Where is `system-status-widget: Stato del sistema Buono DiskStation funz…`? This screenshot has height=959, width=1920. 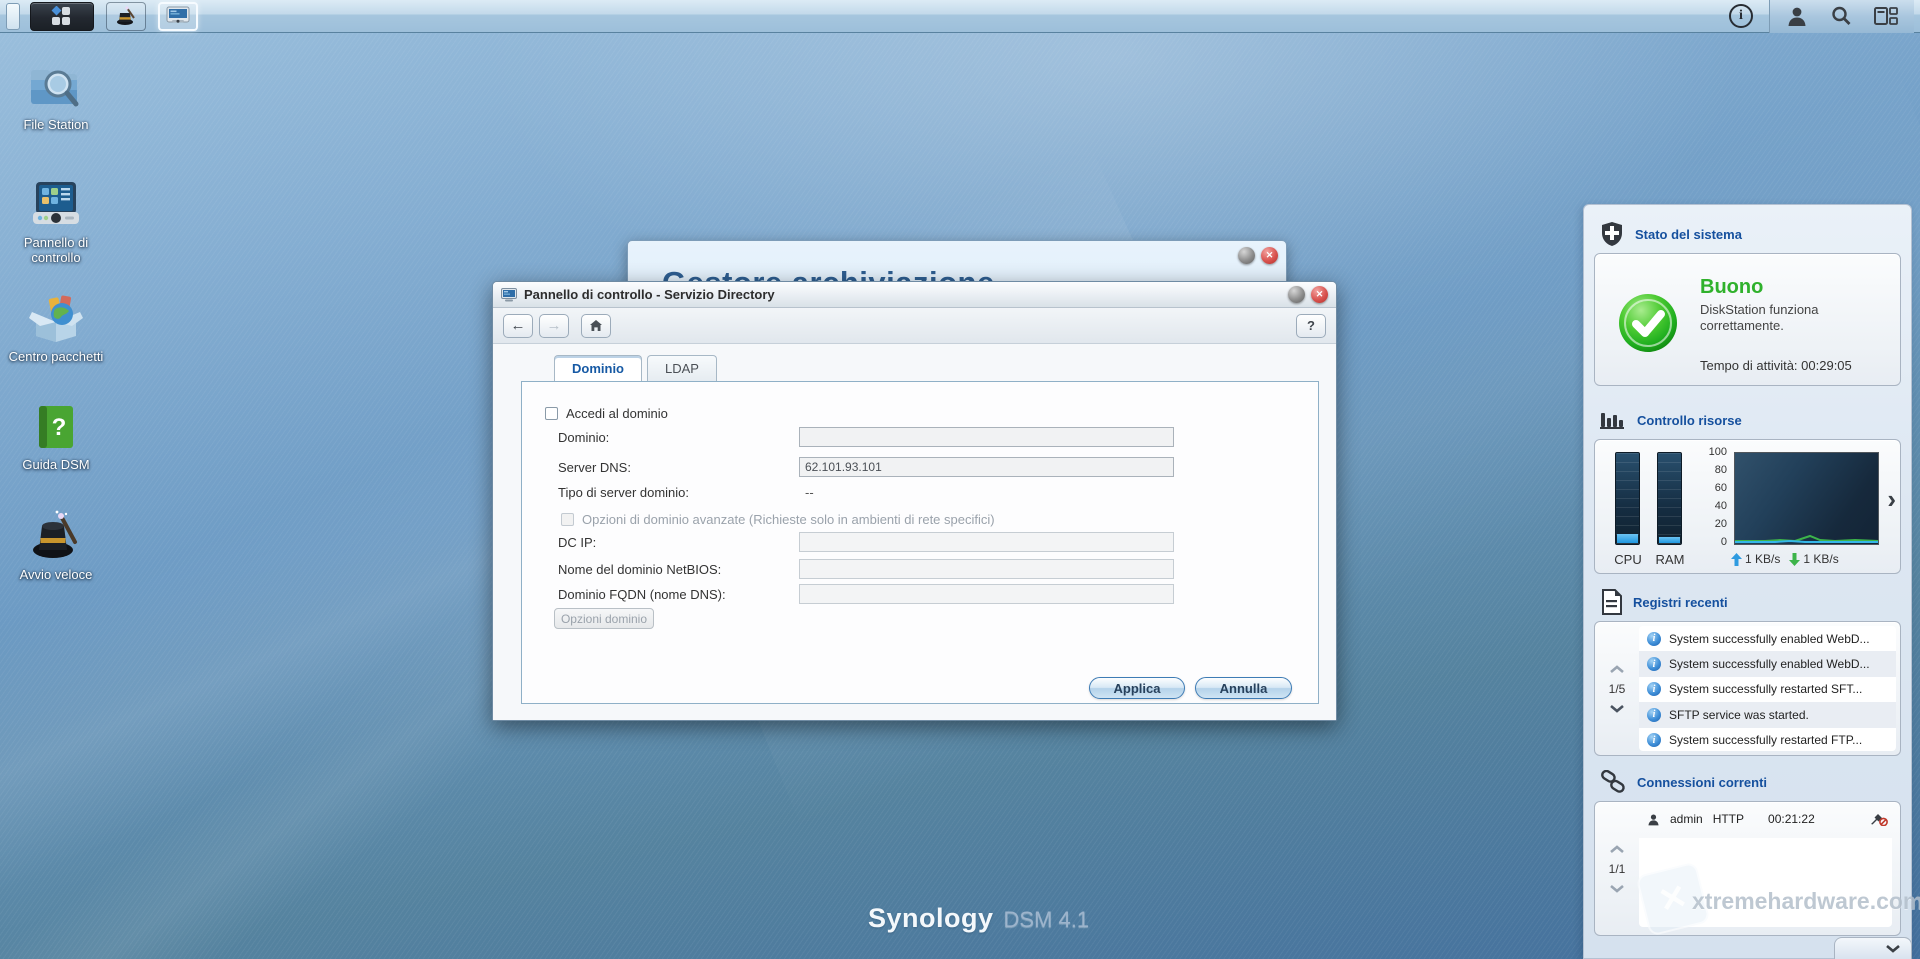 system-status-widget: Stato del sistema Buono DiskStation funz… is located at coordinates (1747, 302).